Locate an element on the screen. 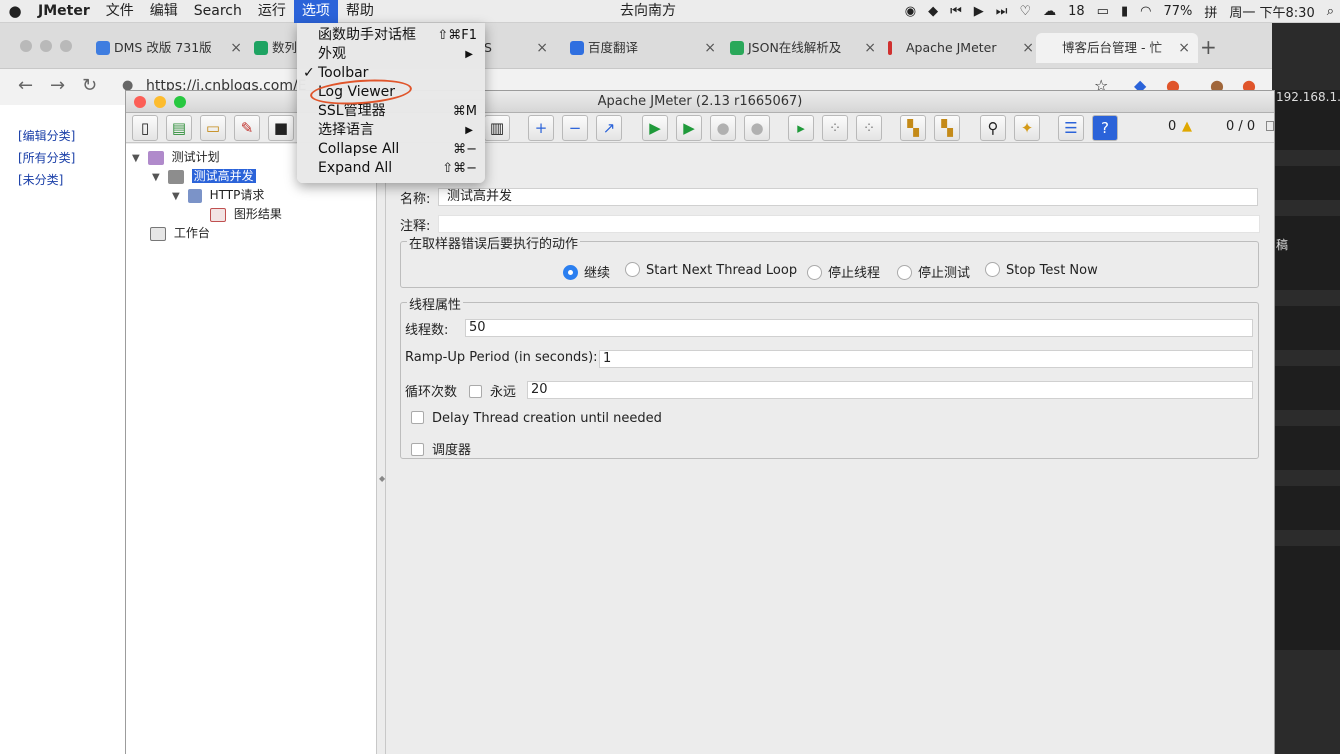 Image resolution: width=1340 pixels, height=754 pixels. radio-stop-test-now: Stop Test Now is located at coordinates (1041, 270).